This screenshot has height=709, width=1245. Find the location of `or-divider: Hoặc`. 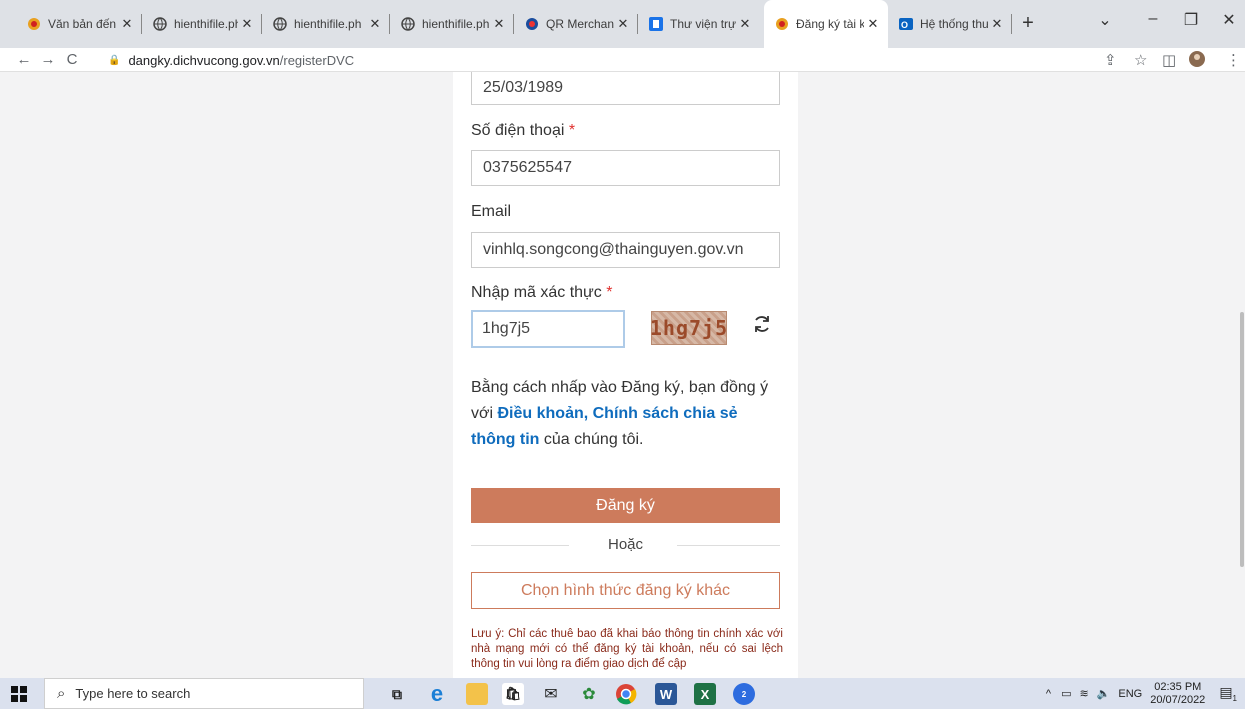

or-divider: Hoặc is located at coordinates (625, 545).